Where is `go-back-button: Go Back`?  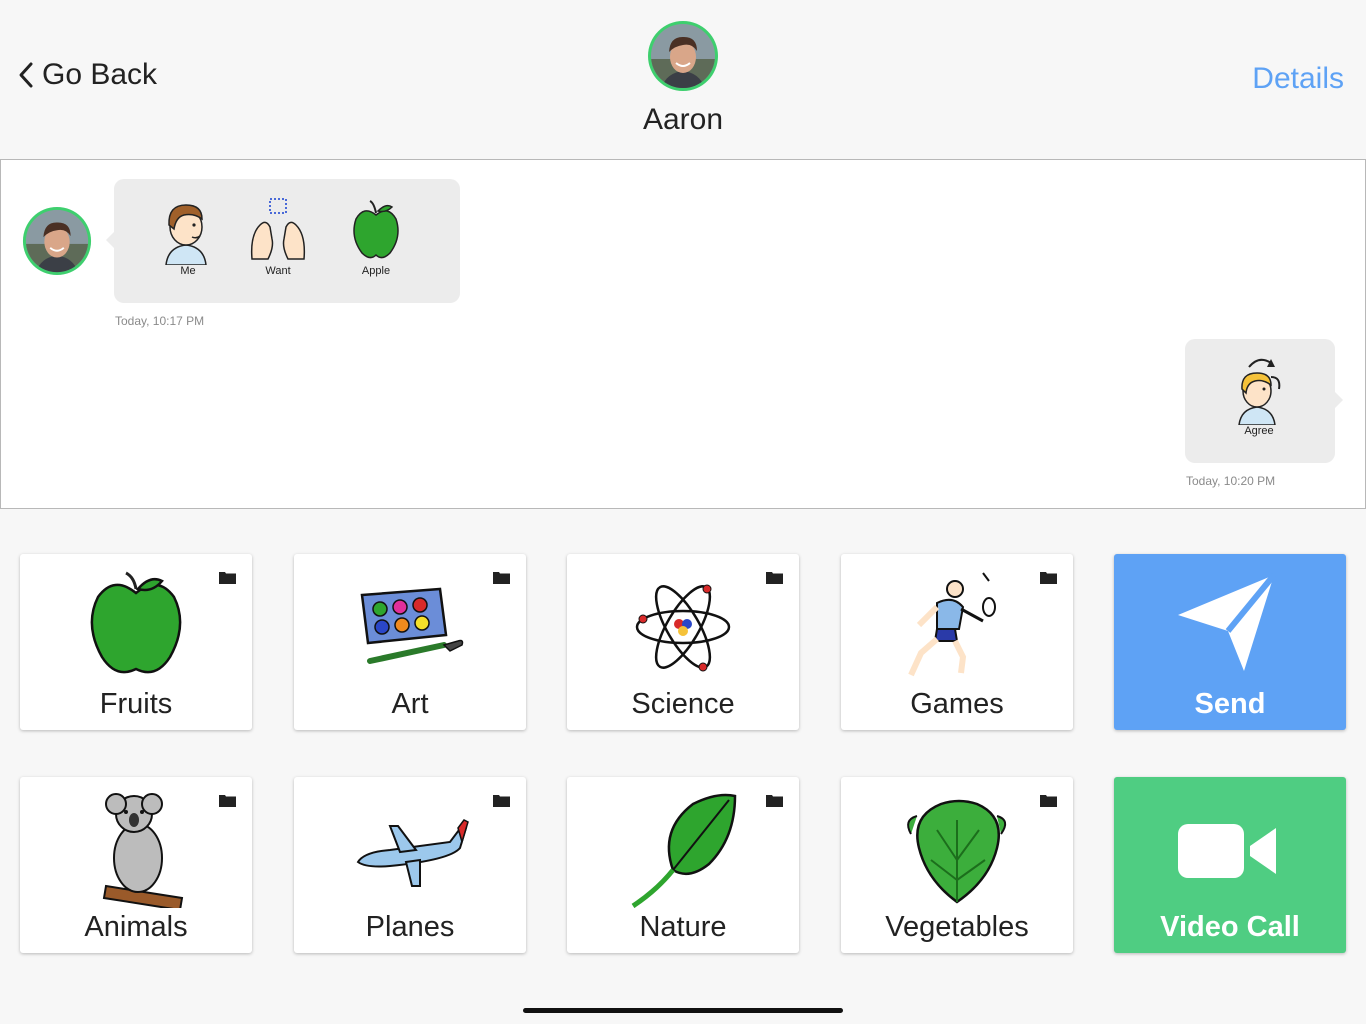 go-back-button: Go Back is located at coordinates (86, 75).